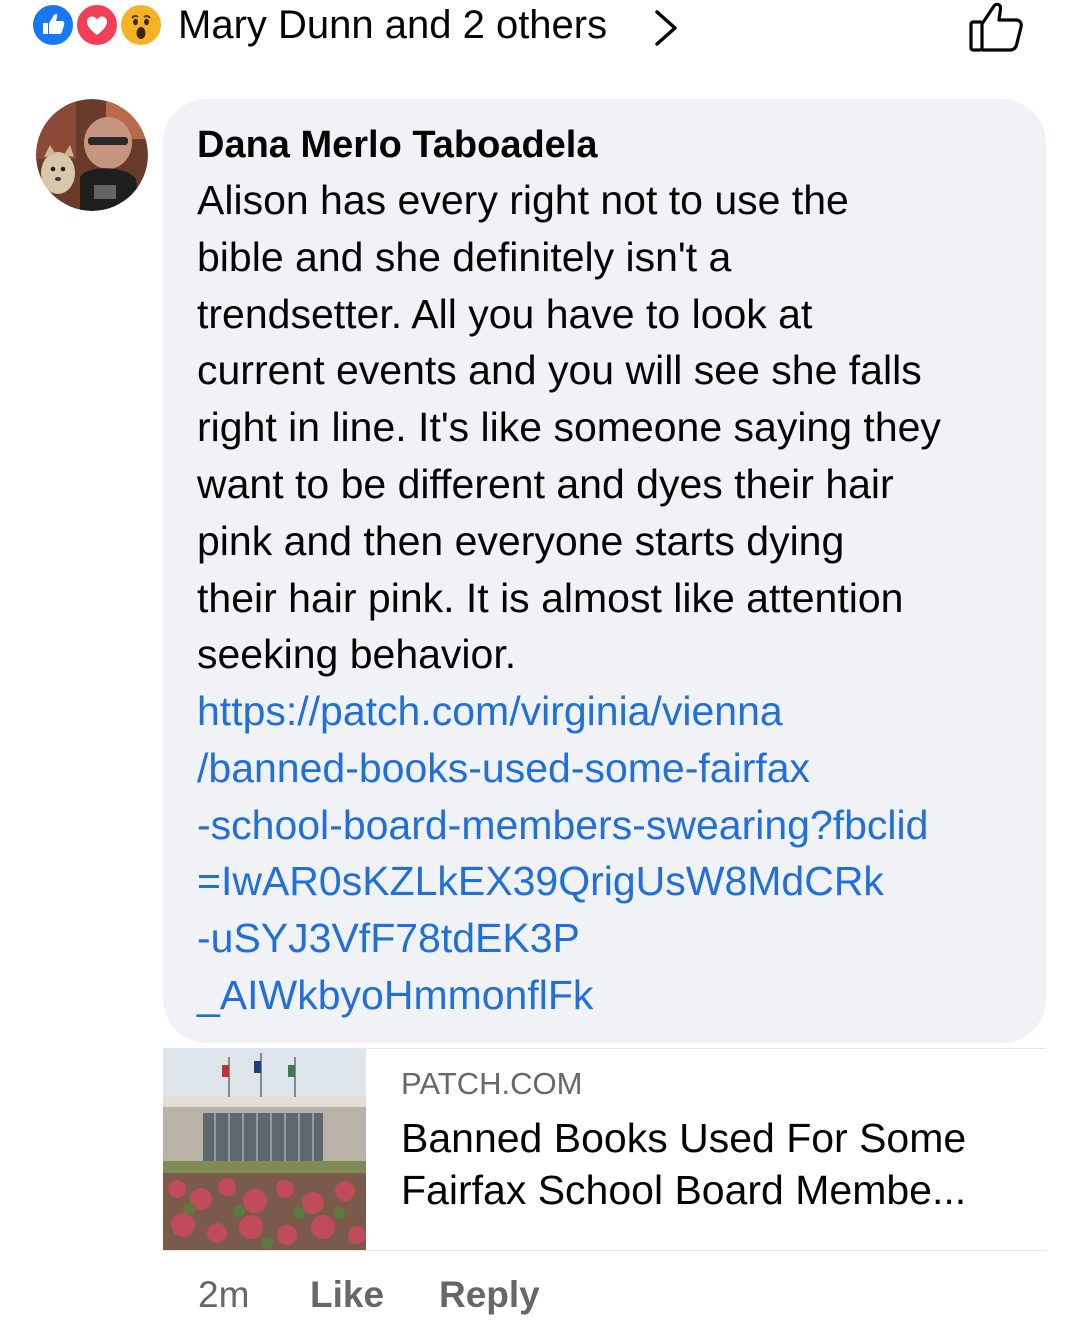  Describe the element at coordinates (92, 155) in the screenshot. I see `avatar` at that location.